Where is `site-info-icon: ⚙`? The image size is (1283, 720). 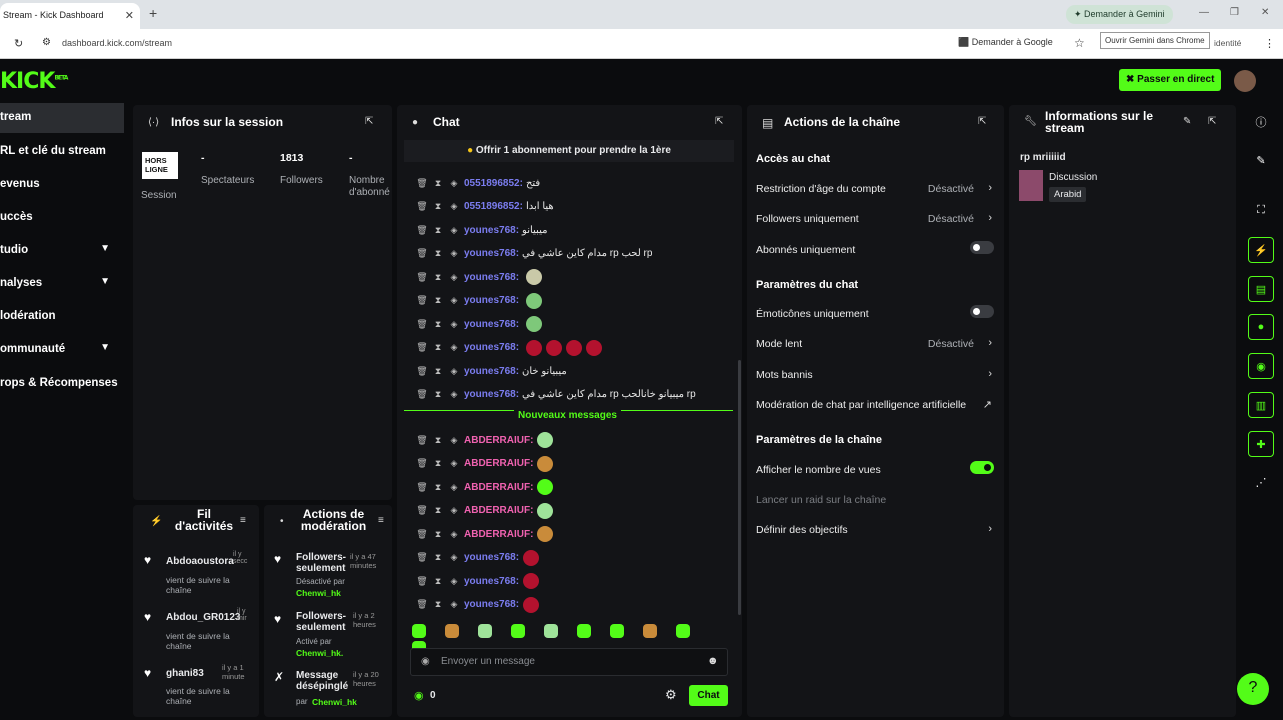 site-info-icon: ⚙ is located at coordinates (46, 42).